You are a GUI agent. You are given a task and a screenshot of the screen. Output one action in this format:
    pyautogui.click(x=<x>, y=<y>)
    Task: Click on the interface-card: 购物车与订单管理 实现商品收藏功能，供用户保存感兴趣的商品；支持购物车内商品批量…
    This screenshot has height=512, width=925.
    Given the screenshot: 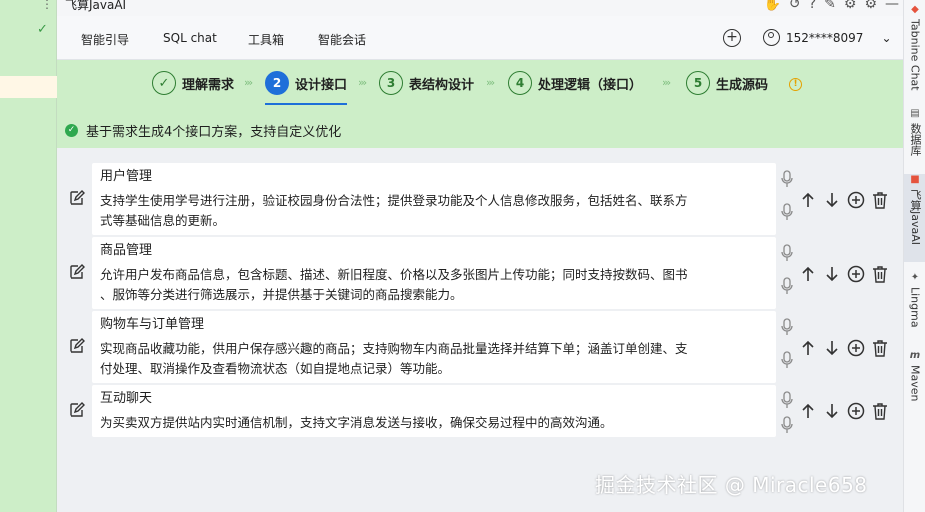 What is the action you would take?
    pyautogui.click(x=434, y=347)
    